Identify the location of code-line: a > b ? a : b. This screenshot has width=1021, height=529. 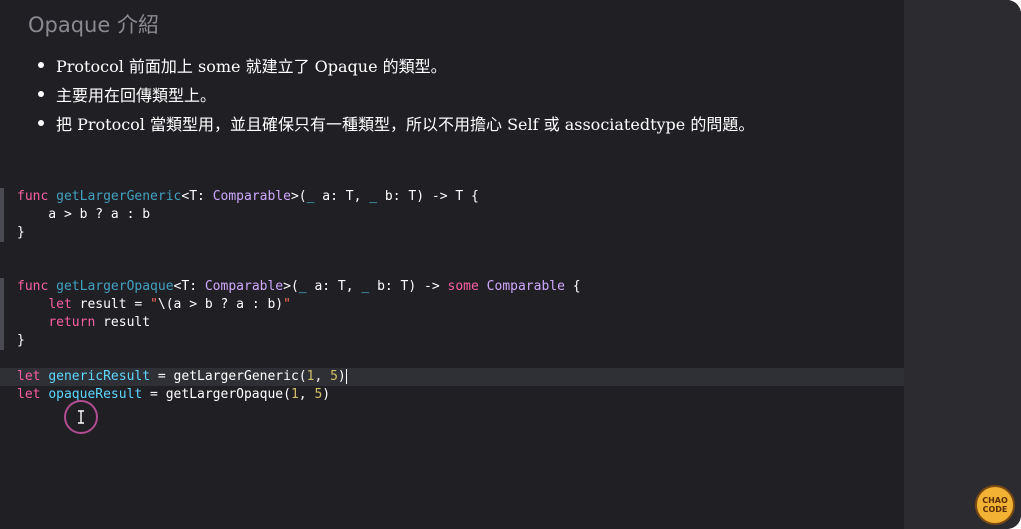
(452, 215).